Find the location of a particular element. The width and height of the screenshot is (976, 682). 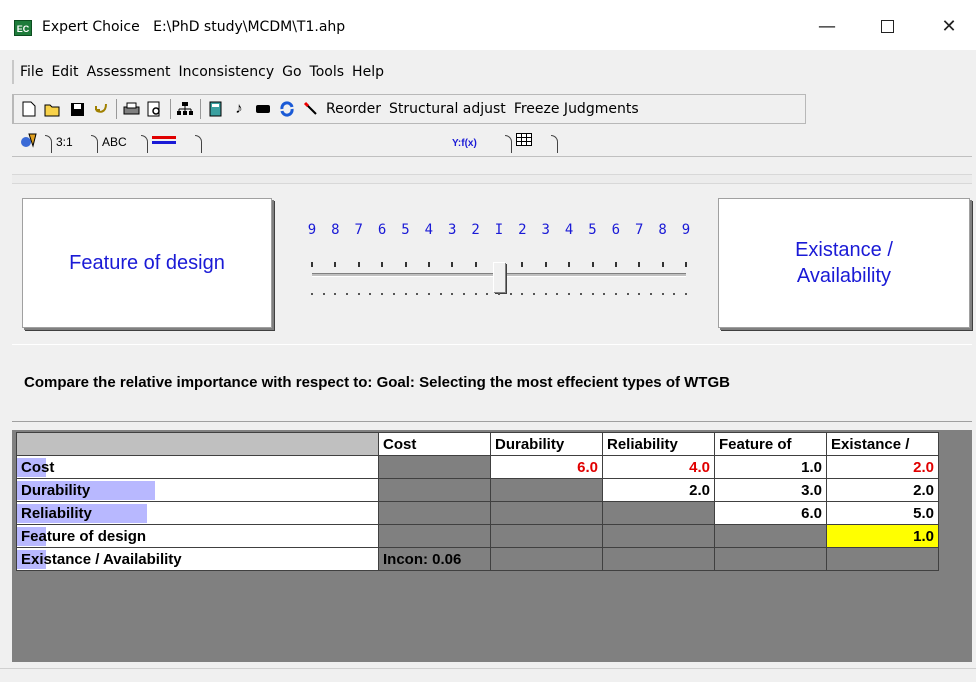

row-label-part: tance / Availability is located at coordinates (116, 559).